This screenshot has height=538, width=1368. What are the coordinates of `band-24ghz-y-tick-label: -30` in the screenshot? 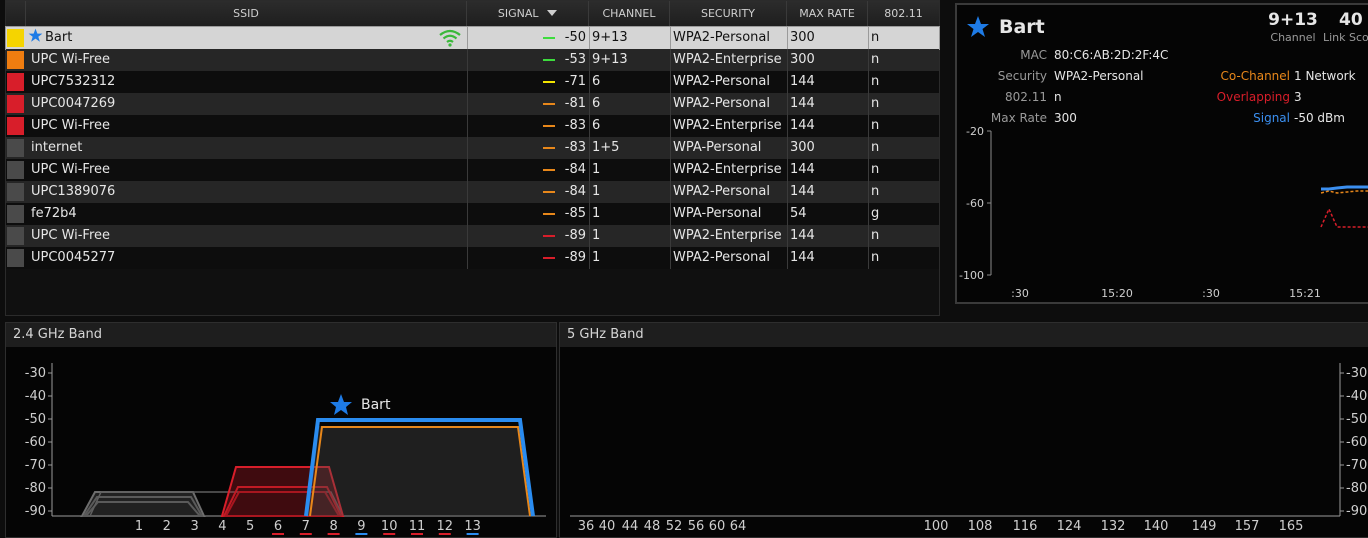 It's located at (35, 373).